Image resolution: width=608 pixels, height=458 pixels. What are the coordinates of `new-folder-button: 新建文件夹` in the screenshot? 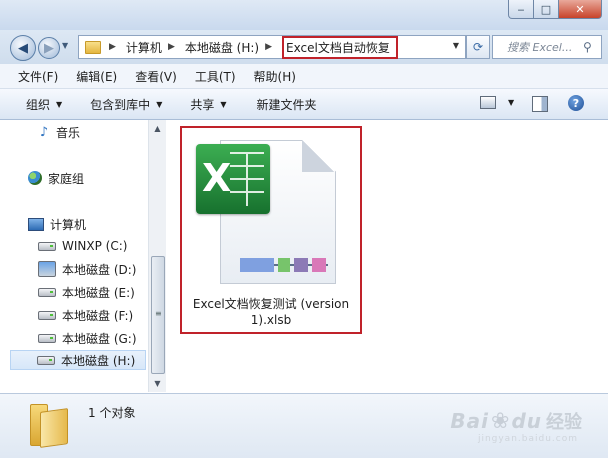 It's located at (287, 104).